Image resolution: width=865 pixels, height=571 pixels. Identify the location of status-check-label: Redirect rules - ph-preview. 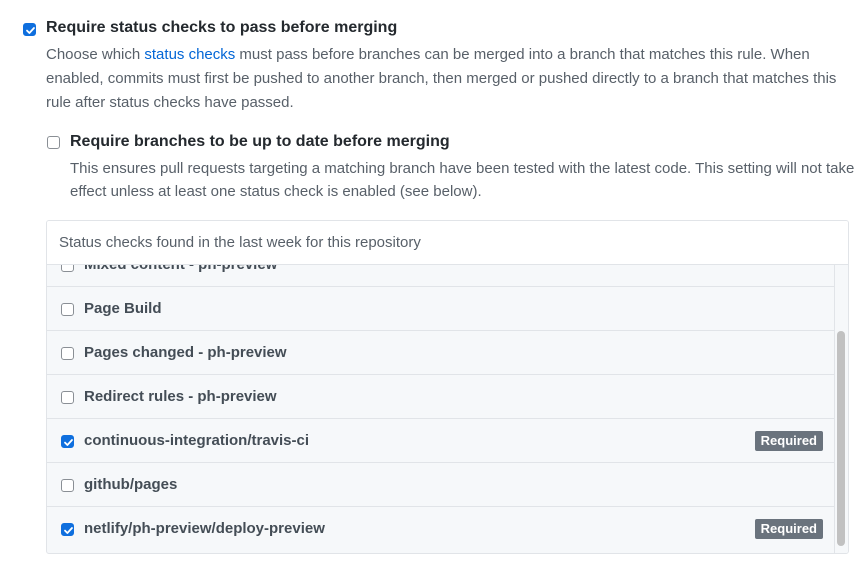
(180, 396).